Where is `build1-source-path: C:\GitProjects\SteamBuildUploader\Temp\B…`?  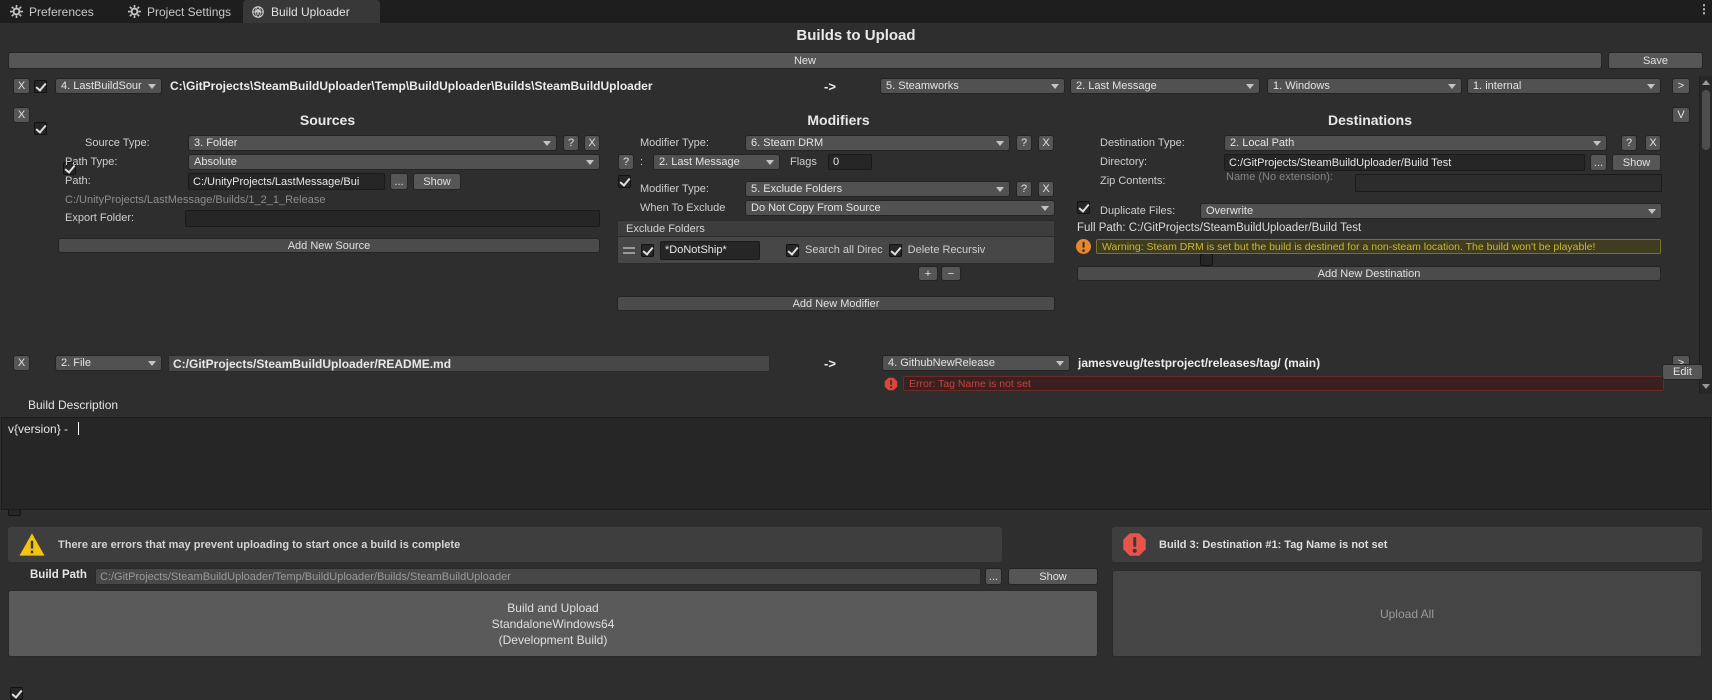 build1-source-path: C:\GitProjects\SteamBuildUploader\Temp\B… is located at coordinates (411, 86).